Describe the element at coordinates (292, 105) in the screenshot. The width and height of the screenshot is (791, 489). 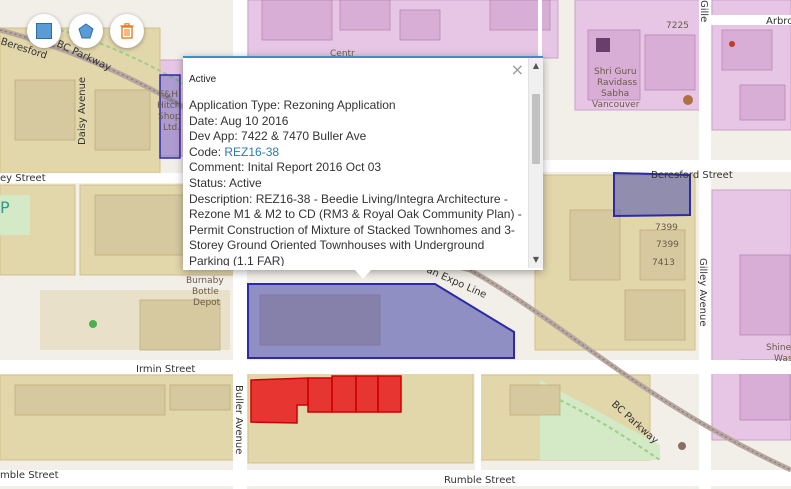
I see `popup-application-type: Application Type: Rezoning Application` at that location.